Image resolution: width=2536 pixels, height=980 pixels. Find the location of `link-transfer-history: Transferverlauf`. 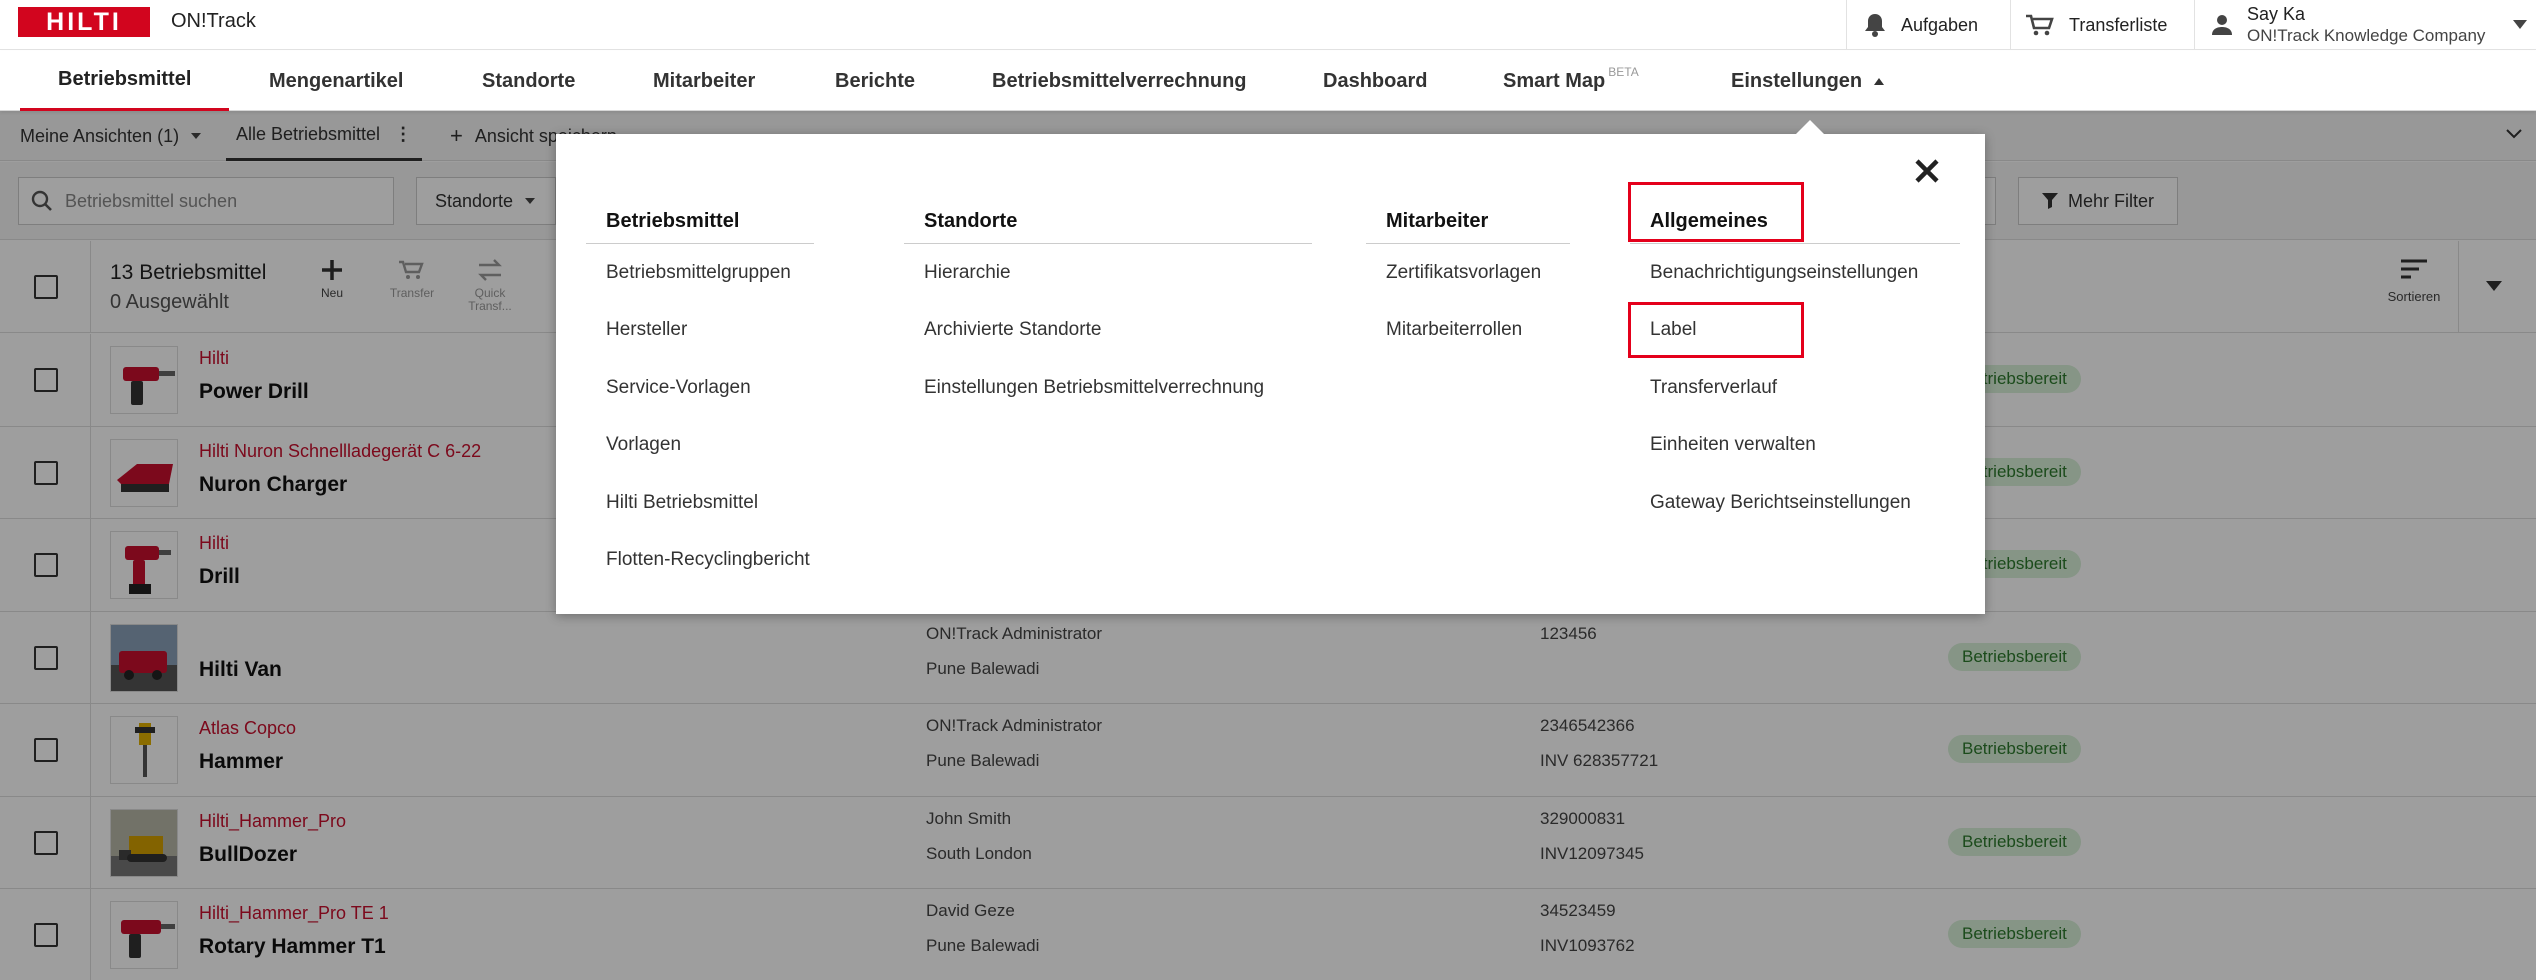

link-transfer-history: Transferverlauf is located at coordinates (1795, 388).